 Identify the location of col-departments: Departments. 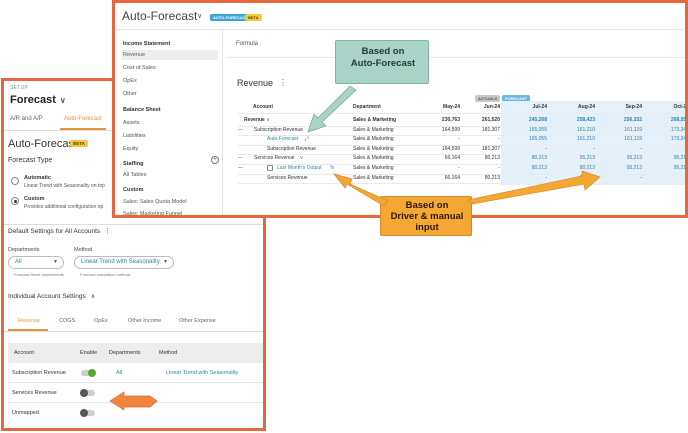
(125, 353).